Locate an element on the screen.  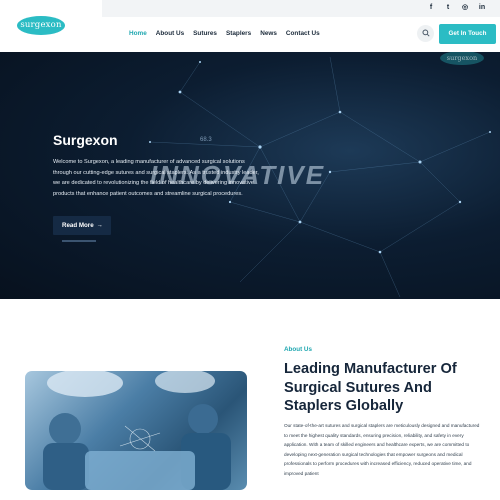
nav-item-contact-us: Contact Us is located at coordinates (303, 33).